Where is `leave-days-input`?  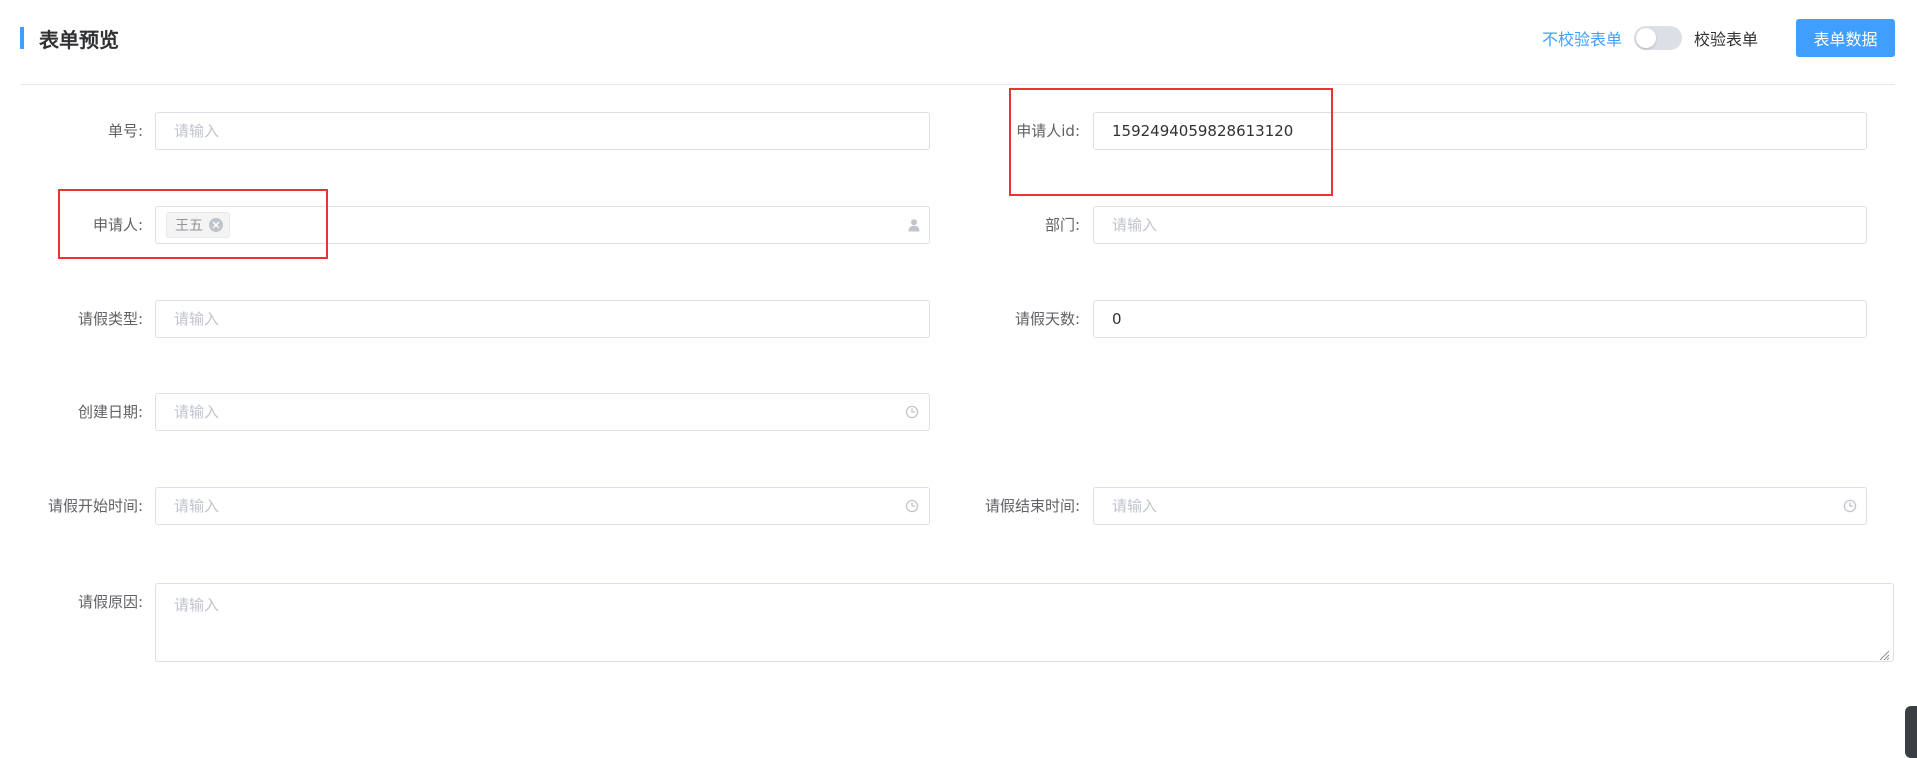 leave-days-input is located at coordinates (1480, 319).